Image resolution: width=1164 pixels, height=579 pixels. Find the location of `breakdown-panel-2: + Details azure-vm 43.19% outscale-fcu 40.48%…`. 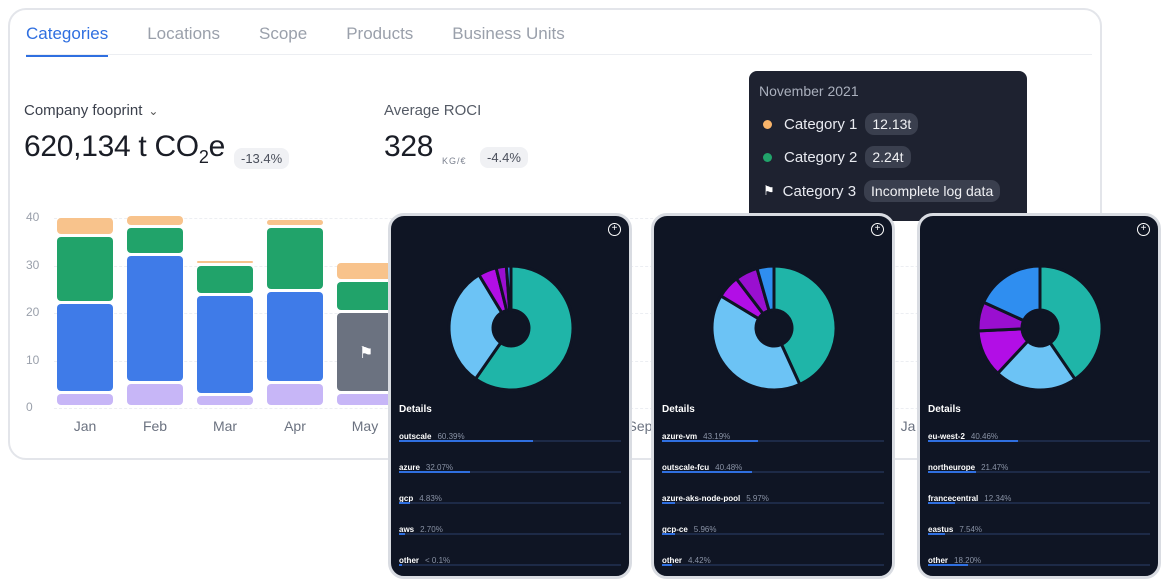

breakdown-panel-2: + Details azure-vm 43.19% outscale-fcu 40.48%… is located at coordinates (773, 396).